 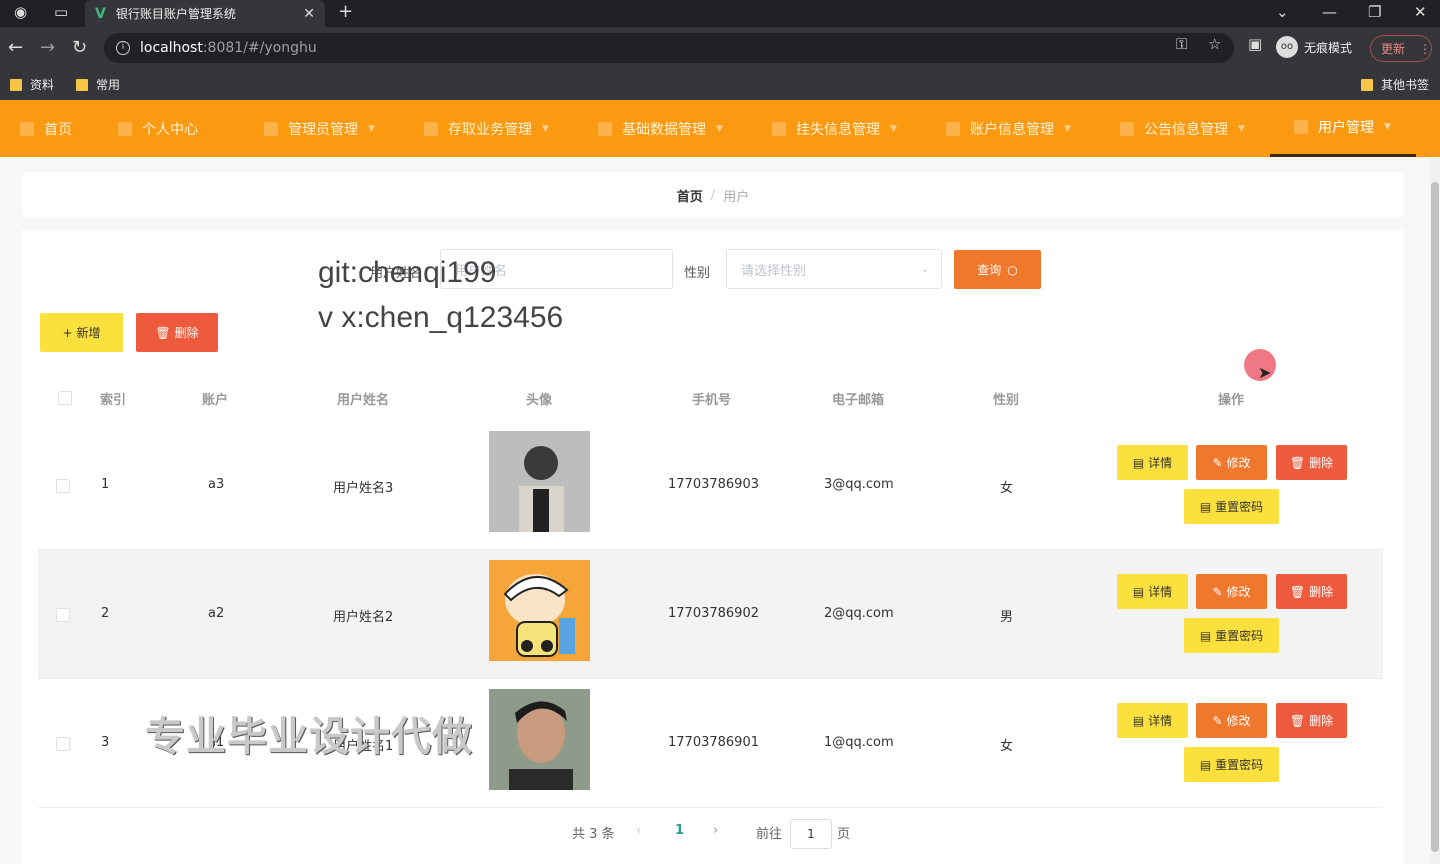 What do you see at coordinates (690, 195) in the screenshot?
I see `breadcrumb-home: 首页` at bounding box center [690, 195].